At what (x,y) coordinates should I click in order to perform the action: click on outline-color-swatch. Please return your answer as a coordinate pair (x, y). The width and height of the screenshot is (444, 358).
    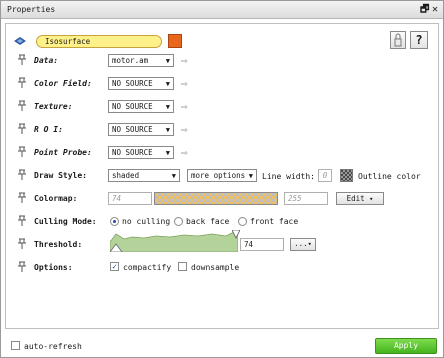
    Looking at the image, I should click on (346, 175).